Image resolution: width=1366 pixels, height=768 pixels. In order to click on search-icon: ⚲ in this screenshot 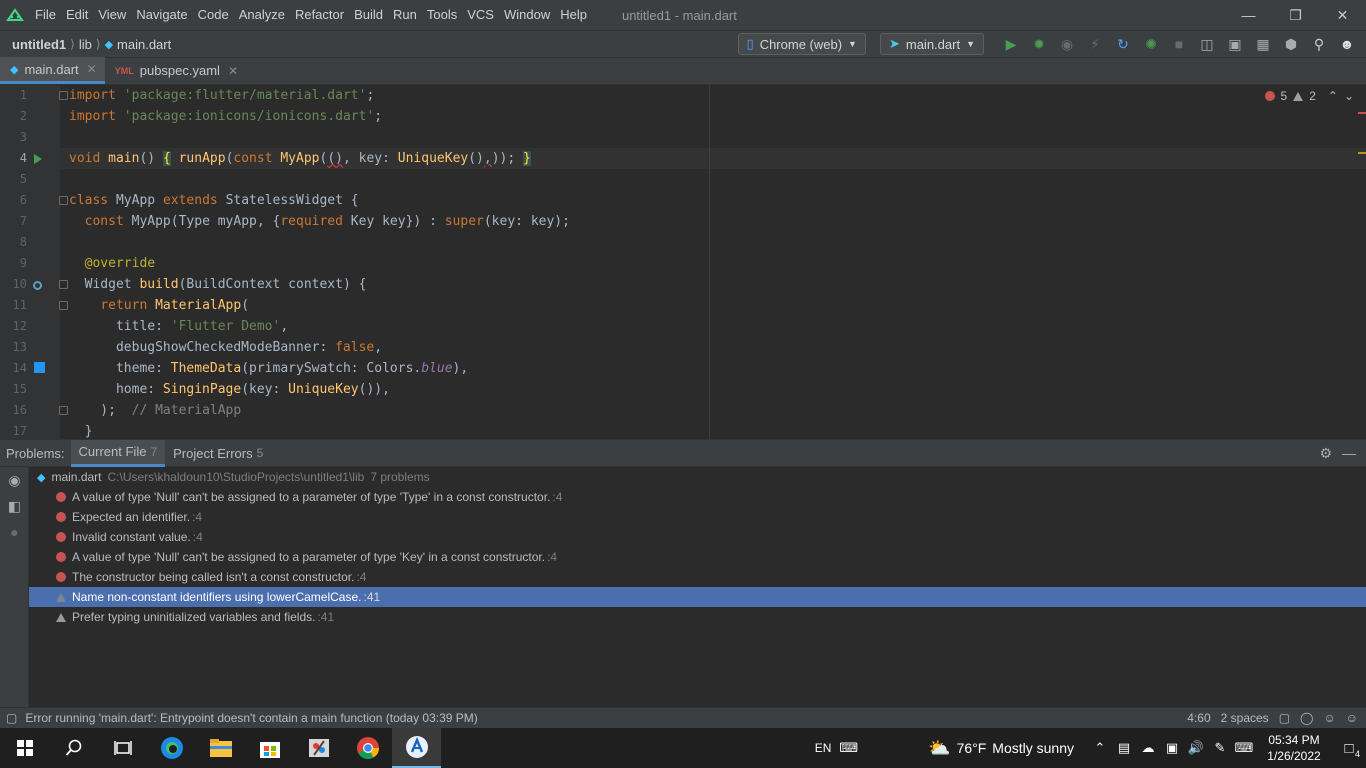, I will do `click(1319, 44)`.